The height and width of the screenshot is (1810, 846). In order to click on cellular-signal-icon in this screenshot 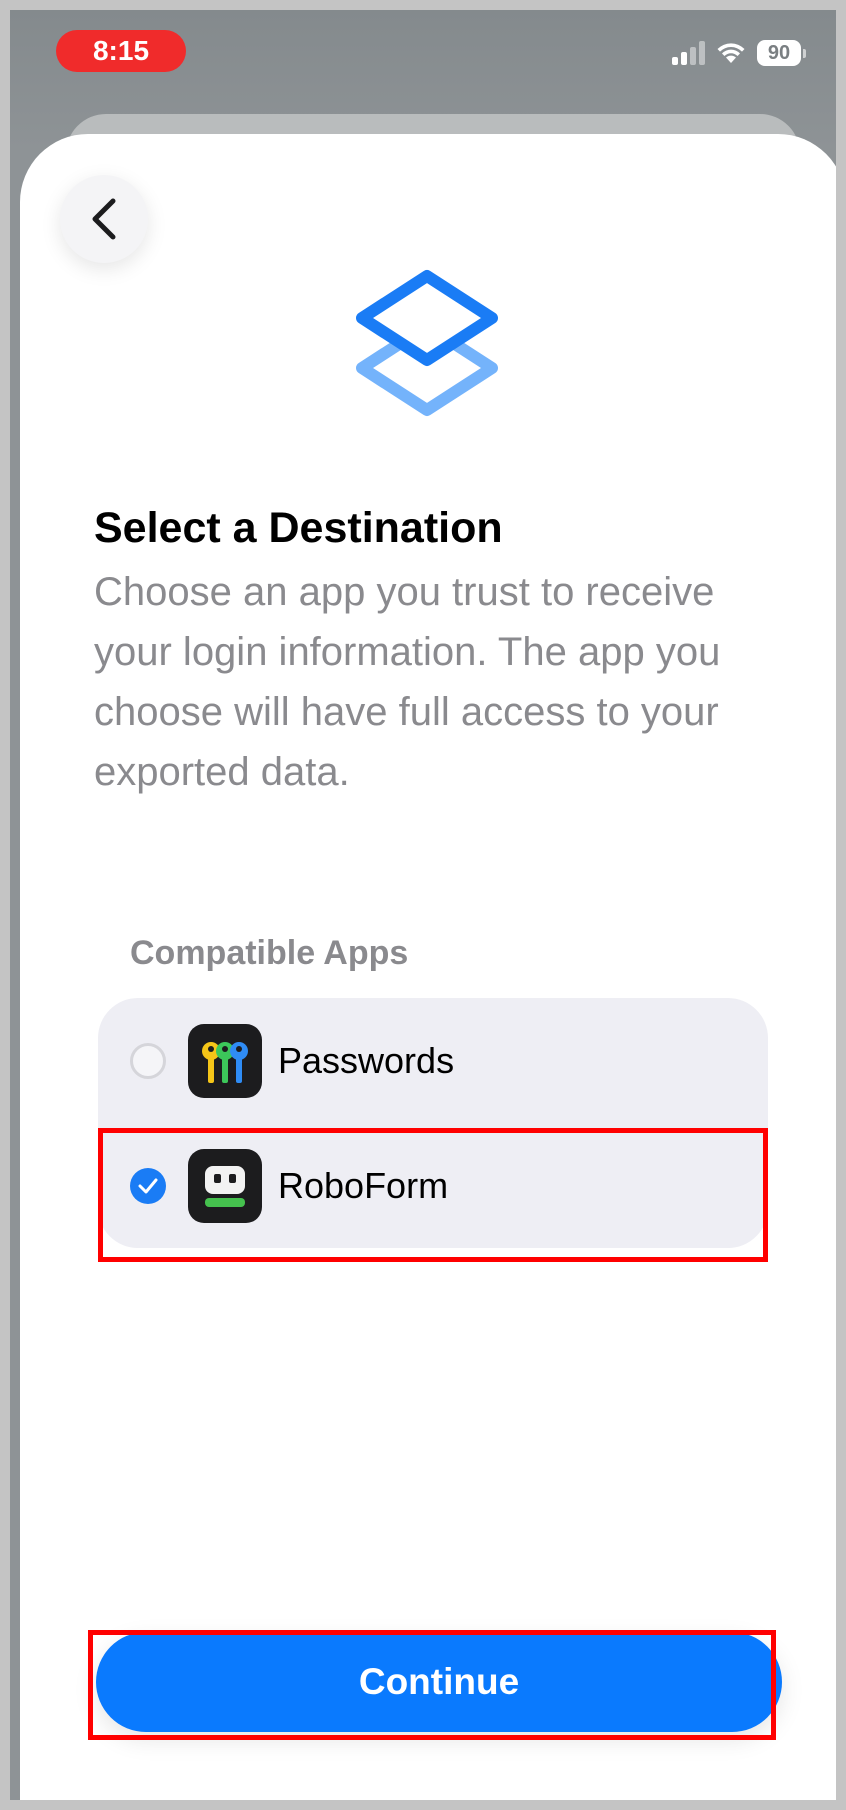, I will do `click(688, 53)`.